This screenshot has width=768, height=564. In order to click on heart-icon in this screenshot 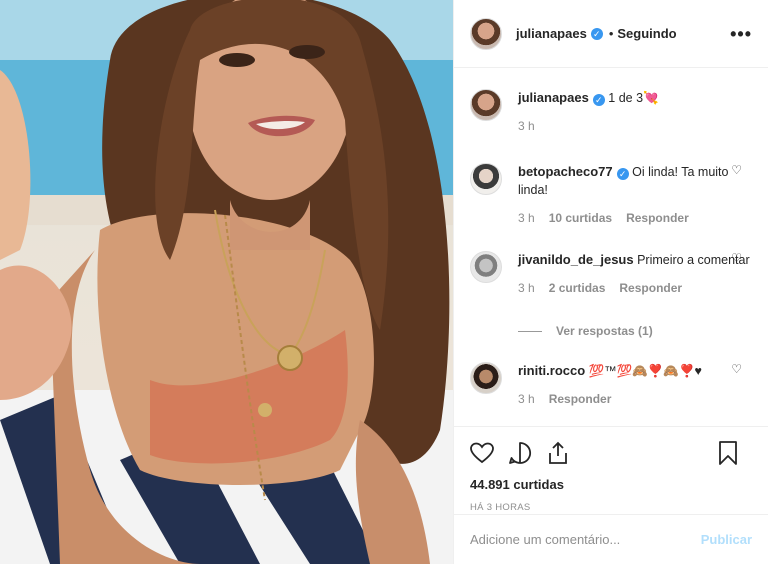, I will do `click(482, 455)`.